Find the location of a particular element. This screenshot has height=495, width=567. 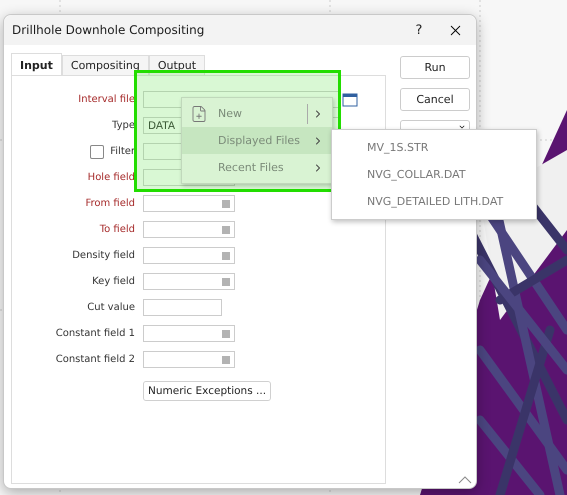

field-label: Filter is located at coordinates (122, 151).